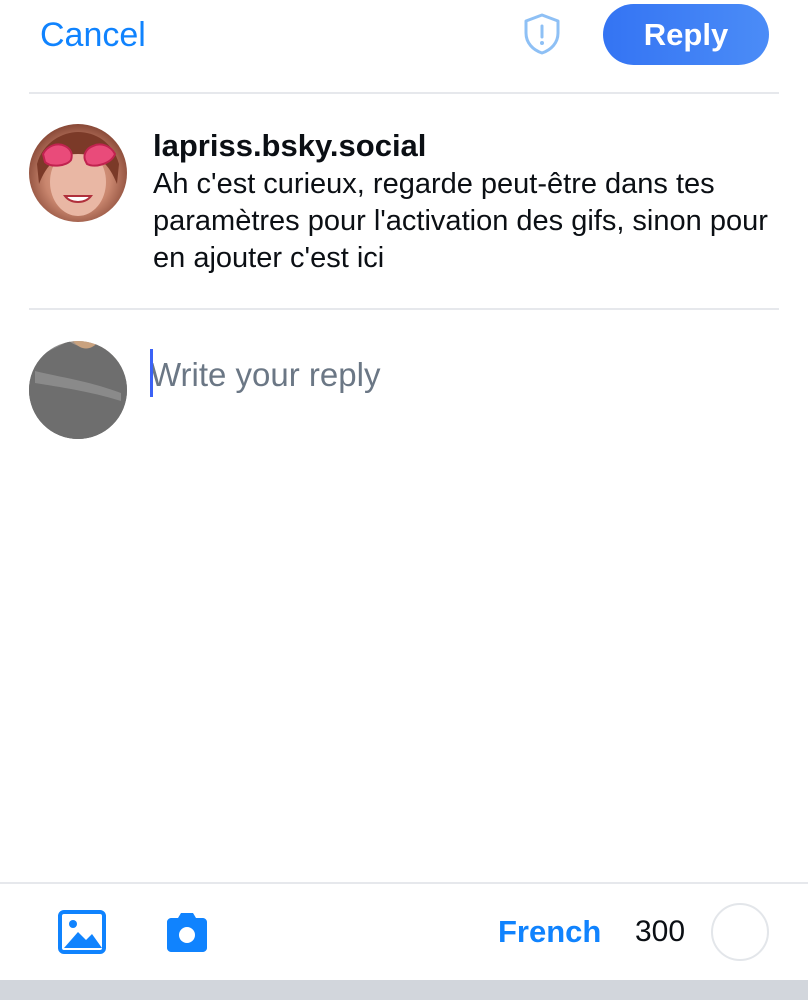  I want to click on composer-header: Cancel Reply, so click(404, 46).